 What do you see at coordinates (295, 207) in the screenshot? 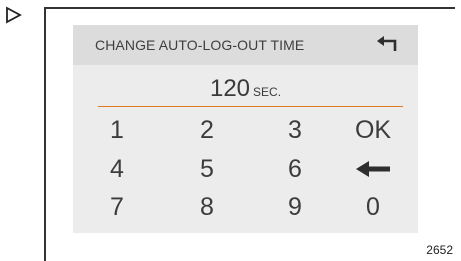
I see `key-9: 9` at bounding box center [295, 207].